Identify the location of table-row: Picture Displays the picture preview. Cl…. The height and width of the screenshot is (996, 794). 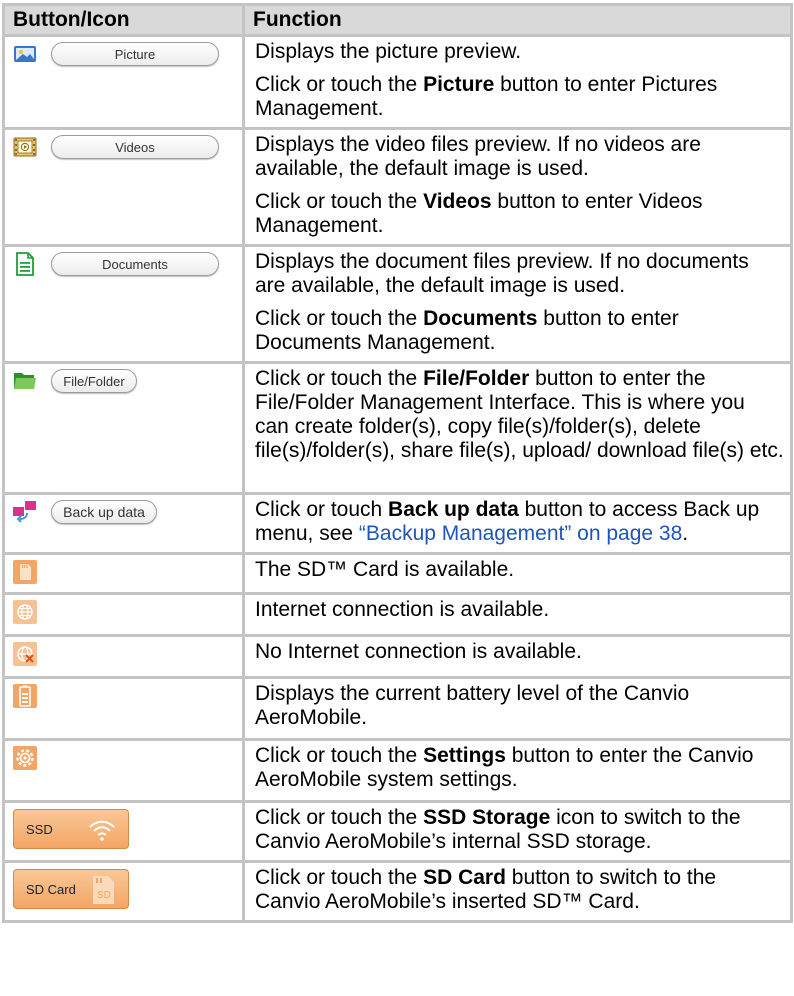
(397, 82).